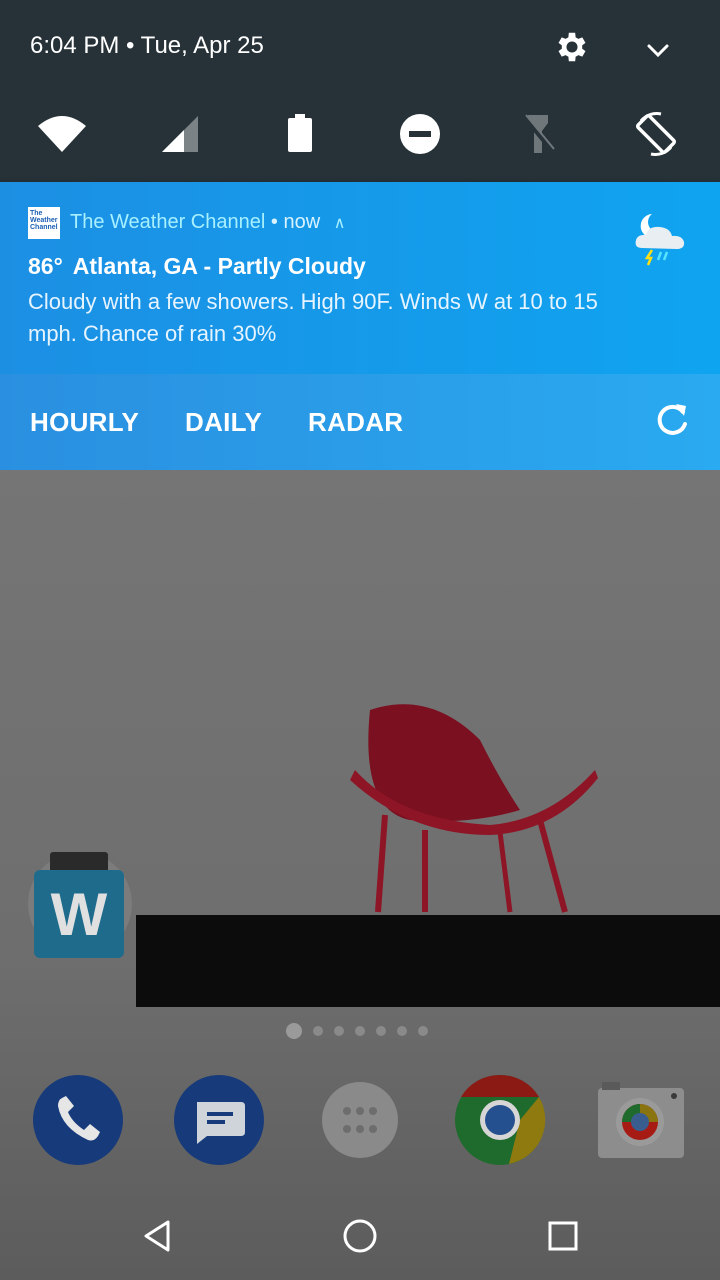  I want to click on wifi-tile, so click(62, 134).